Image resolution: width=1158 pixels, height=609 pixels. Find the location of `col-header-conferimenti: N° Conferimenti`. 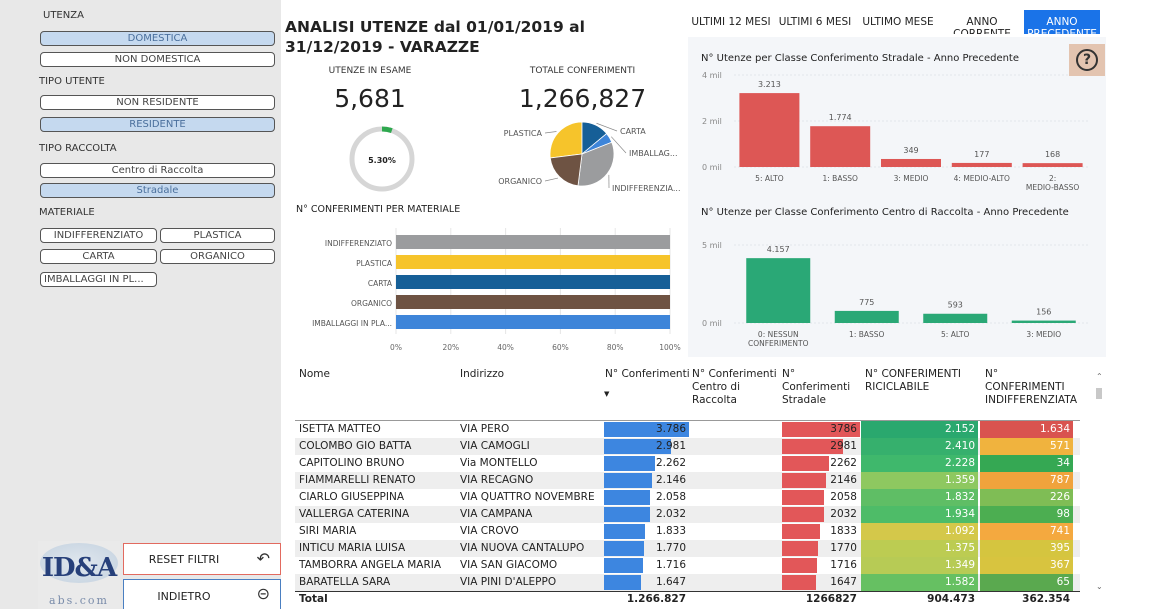

col-header-conferimenti: N° Conferimenti is located at coordinates (647, 374).